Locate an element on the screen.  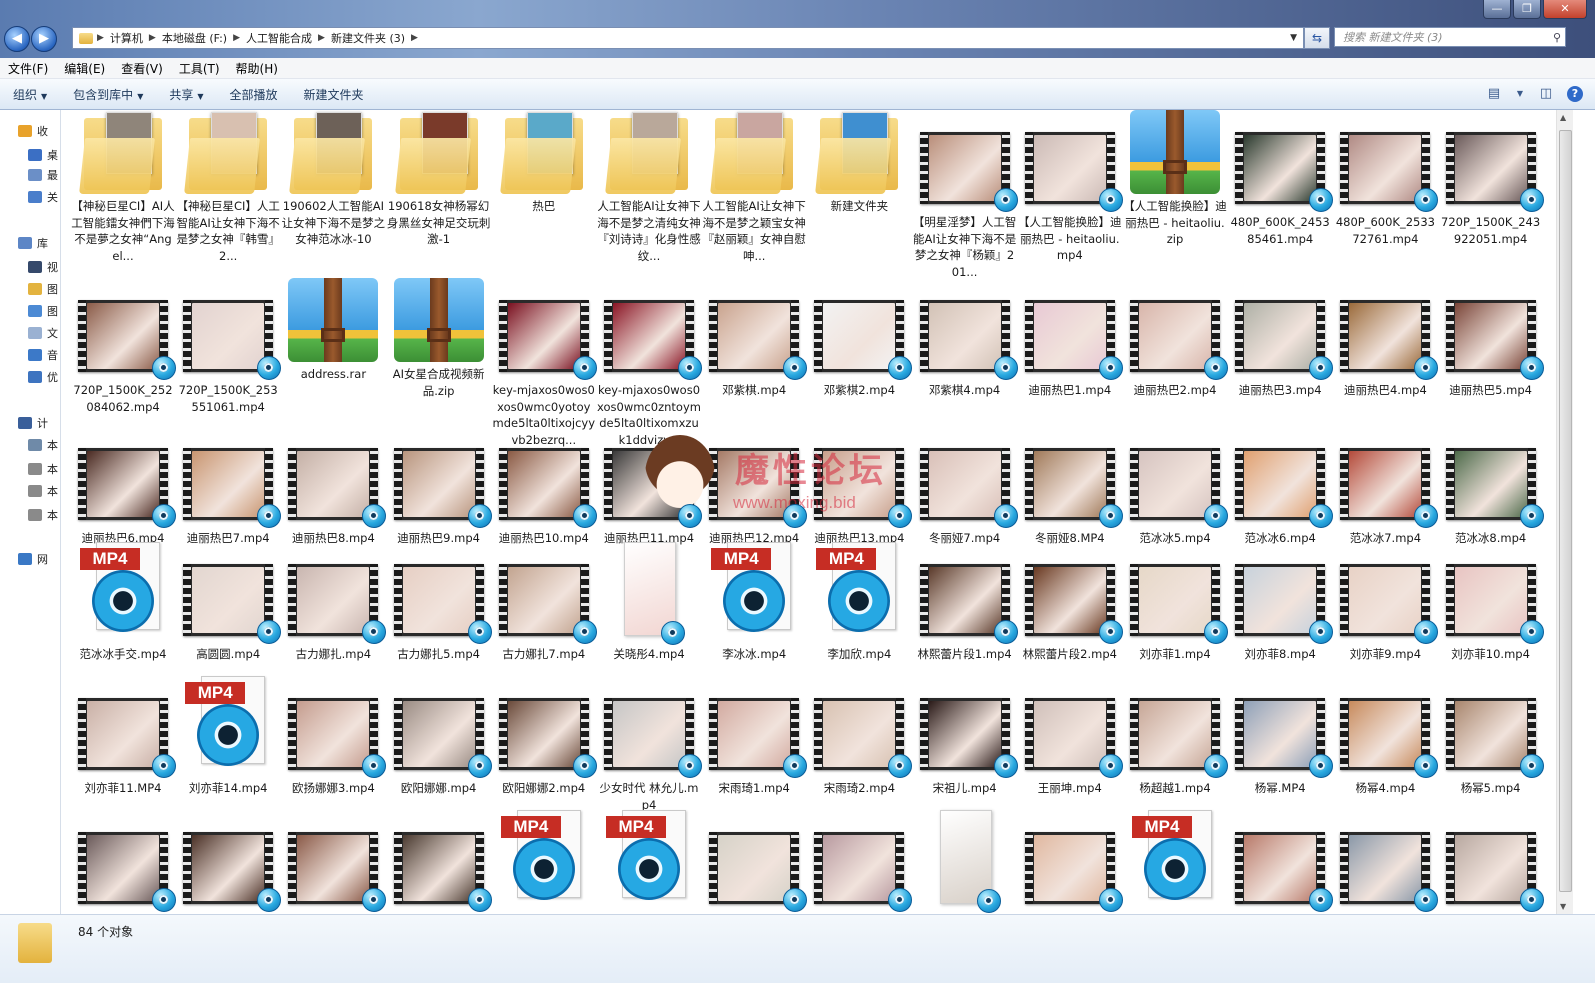
menu-file: 文件(F) is located at coordinates (28, 68).